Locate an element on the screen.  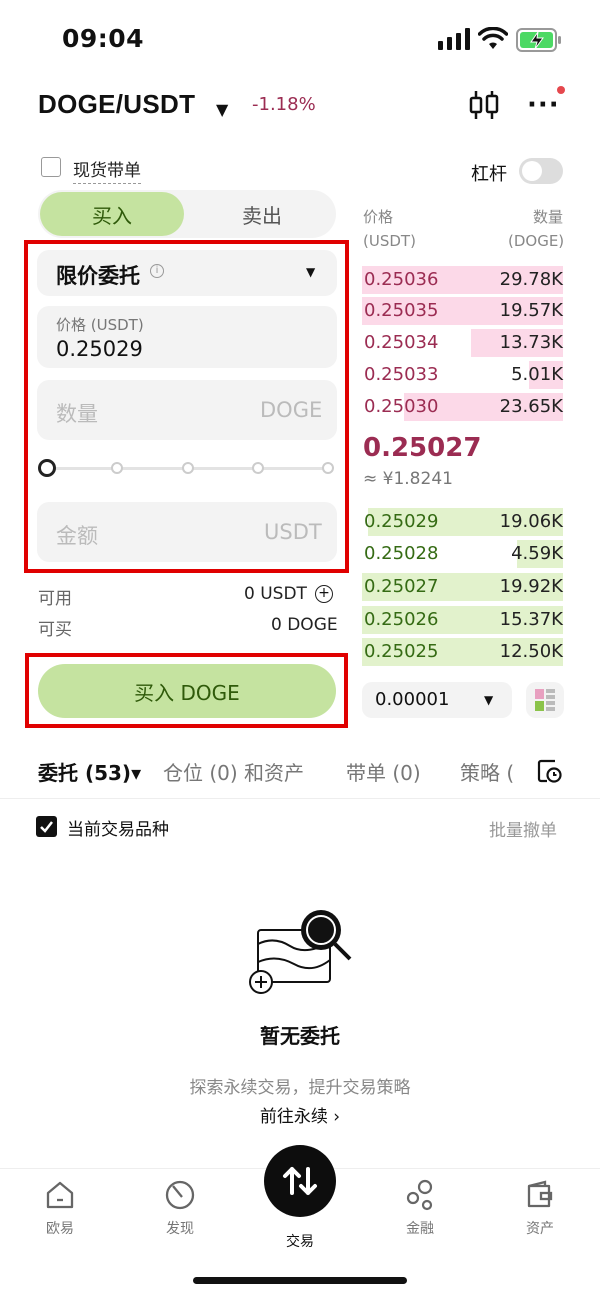
can-buy-label: 可买 is located at coordinates (55, 630).